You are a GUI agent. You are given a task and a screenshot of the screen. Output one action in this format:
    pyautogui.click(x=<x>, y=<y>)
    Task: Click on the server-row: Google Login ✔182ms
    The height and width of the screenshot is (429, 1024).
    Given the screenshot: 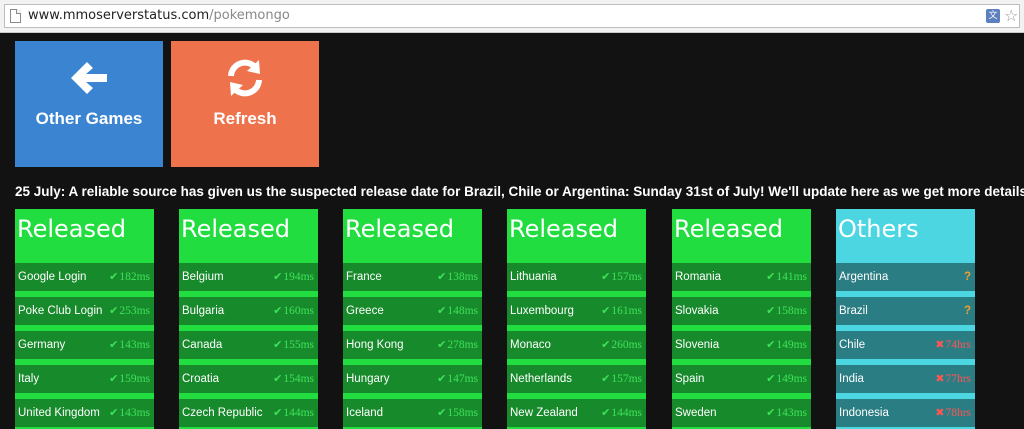 What is the action you would take?
    pyautogui.click(x=84, y=277)
    